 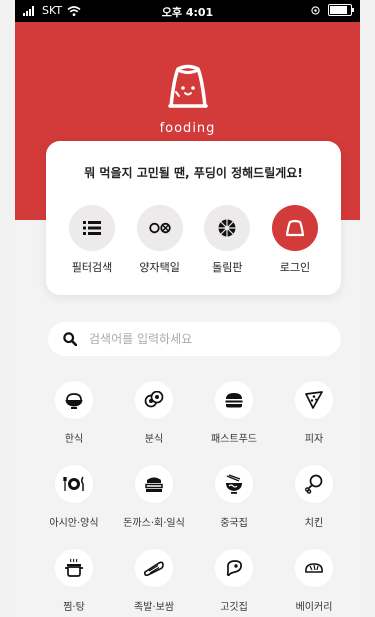 I want to click on fooding-logo-icon, so click(x=188, y=86).